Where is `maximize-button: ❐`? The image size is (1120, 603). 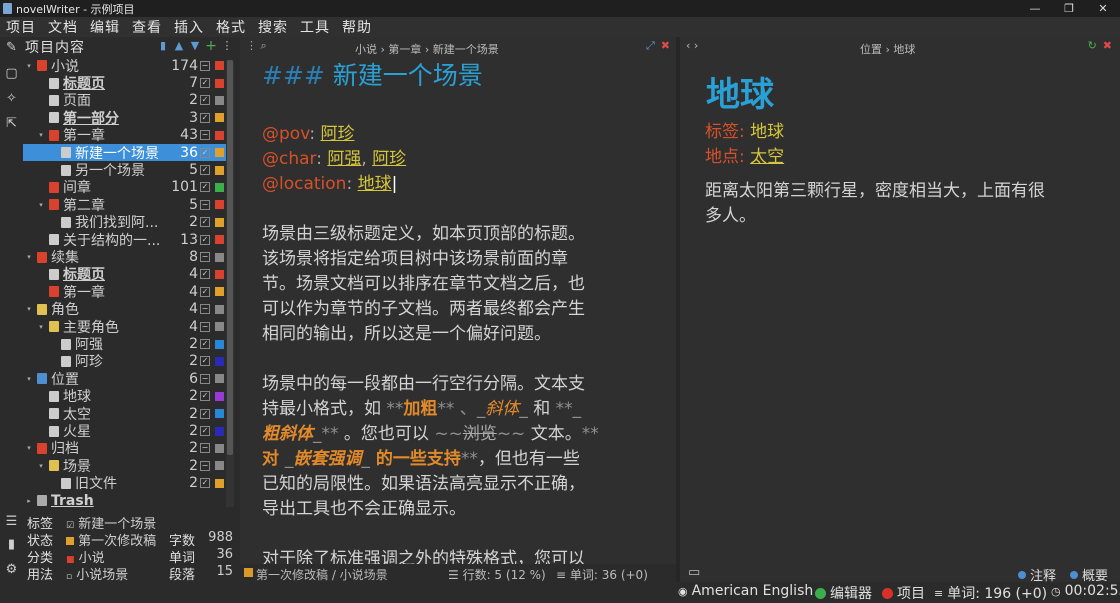
maximize-button: ❐ is located at coordinates (1069, 8).